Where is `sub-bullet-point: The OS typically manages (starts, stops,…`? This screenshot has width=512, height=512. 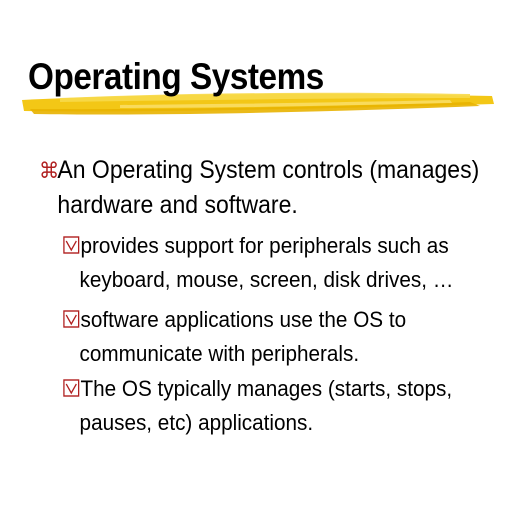 sub-bullet-point: The OS typically manages (starts, stops,… is located at coordinates (257, 406).